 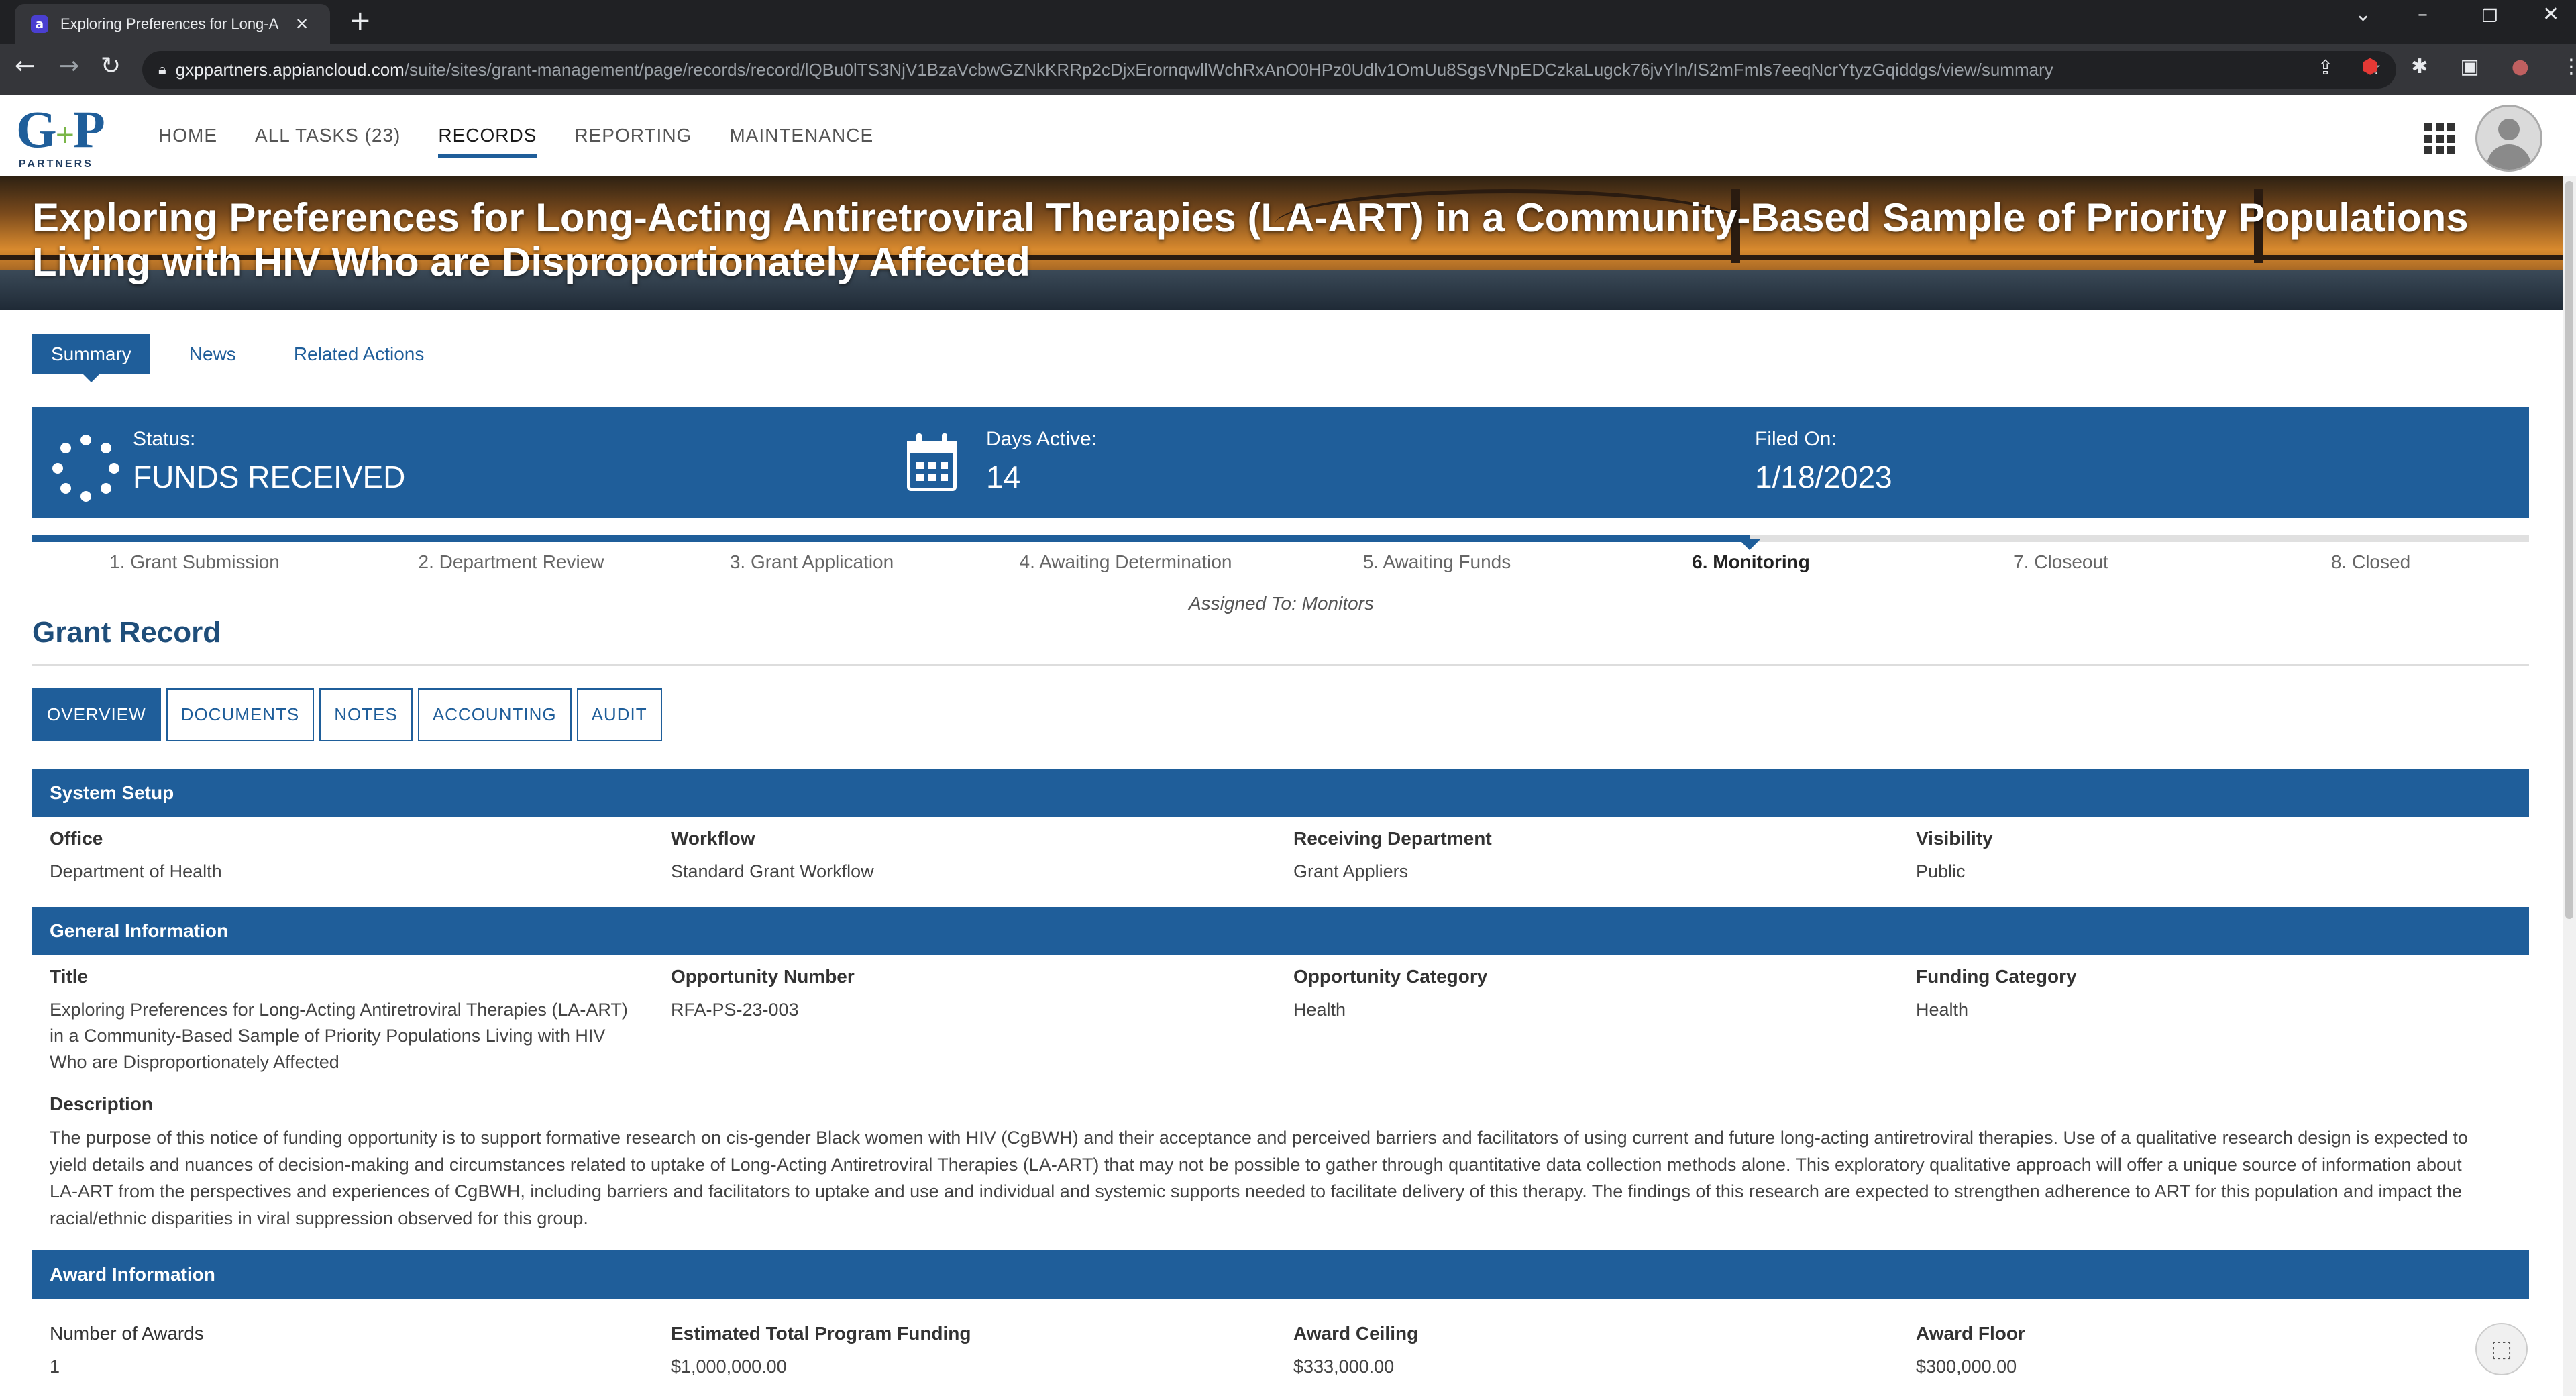 I want to click on opportunity-number-label: Opportunity Number, so click(x=763, y=976).